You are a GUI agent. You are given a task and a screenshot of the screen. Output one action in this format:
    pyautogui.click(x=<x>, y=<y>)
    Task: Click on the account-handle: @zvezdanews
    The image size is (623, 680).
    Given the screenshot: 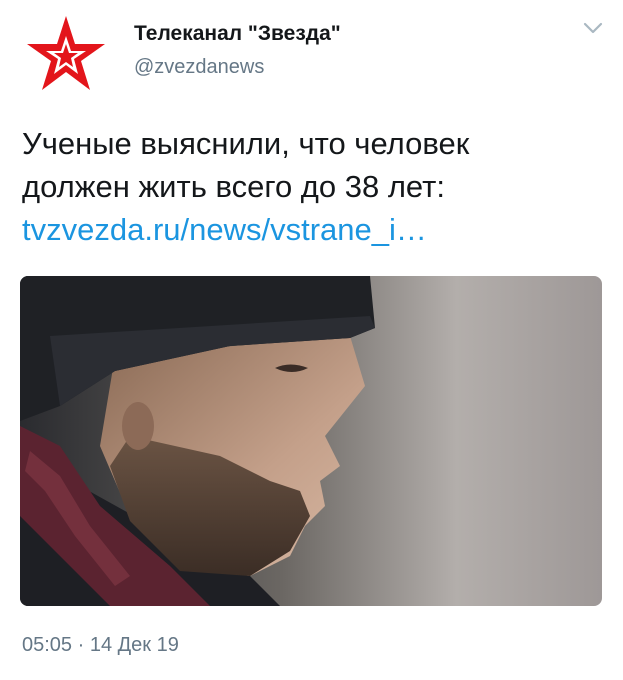 What is the action you would take?
    pyautogui.click(x=199, y=67)
    